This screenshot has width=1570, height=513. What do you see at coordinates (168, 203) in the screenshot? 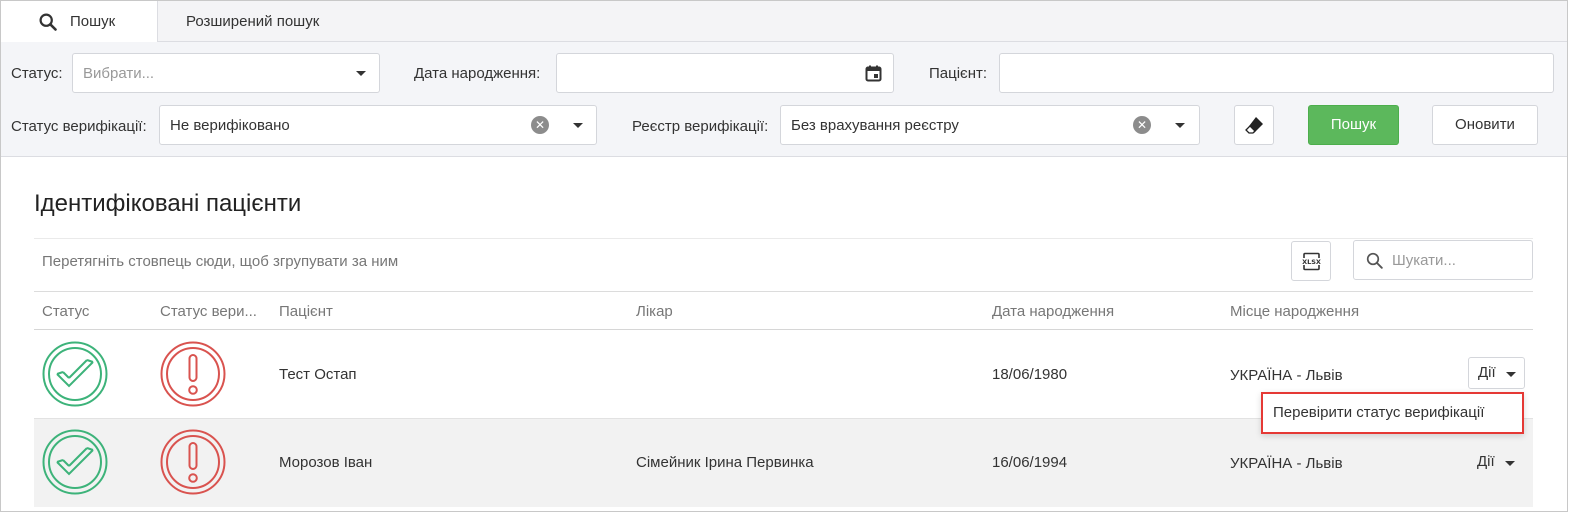
I see `page-title: Ідентифіковані пацієнти` at bounding box center [168, 203].